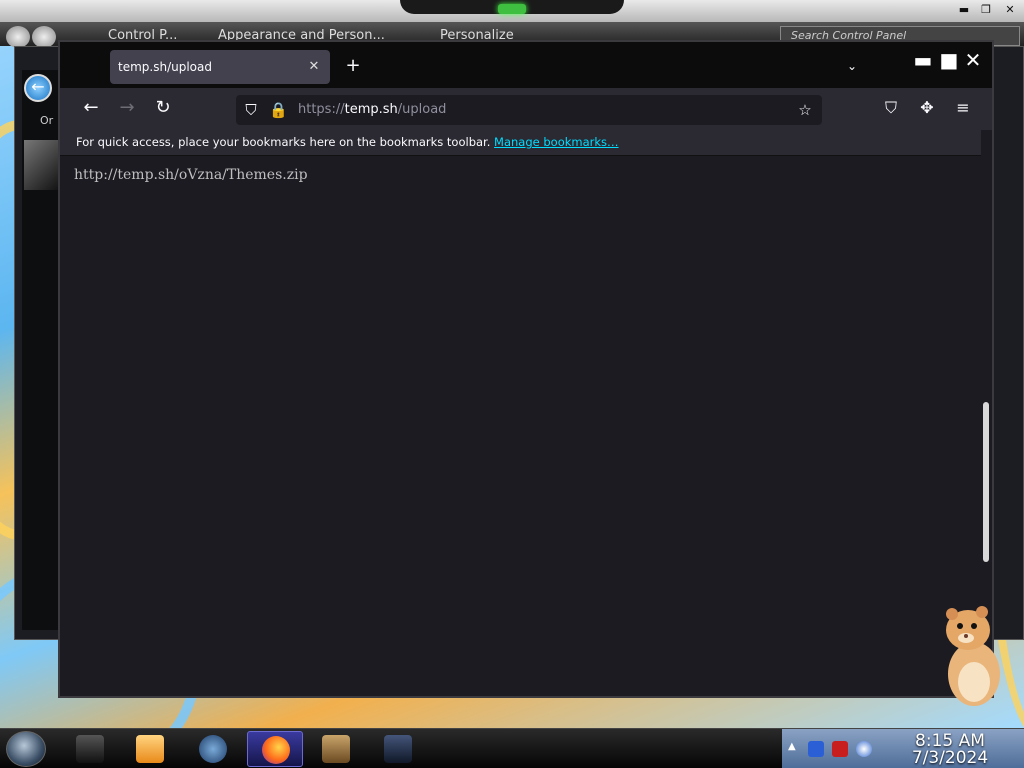 The width and height of the screenshot is (1024, 768). What do you see at coordinates (321, 109) in the screenshot?
I see `url-scheme: https://` at bounding box center [321, 109].